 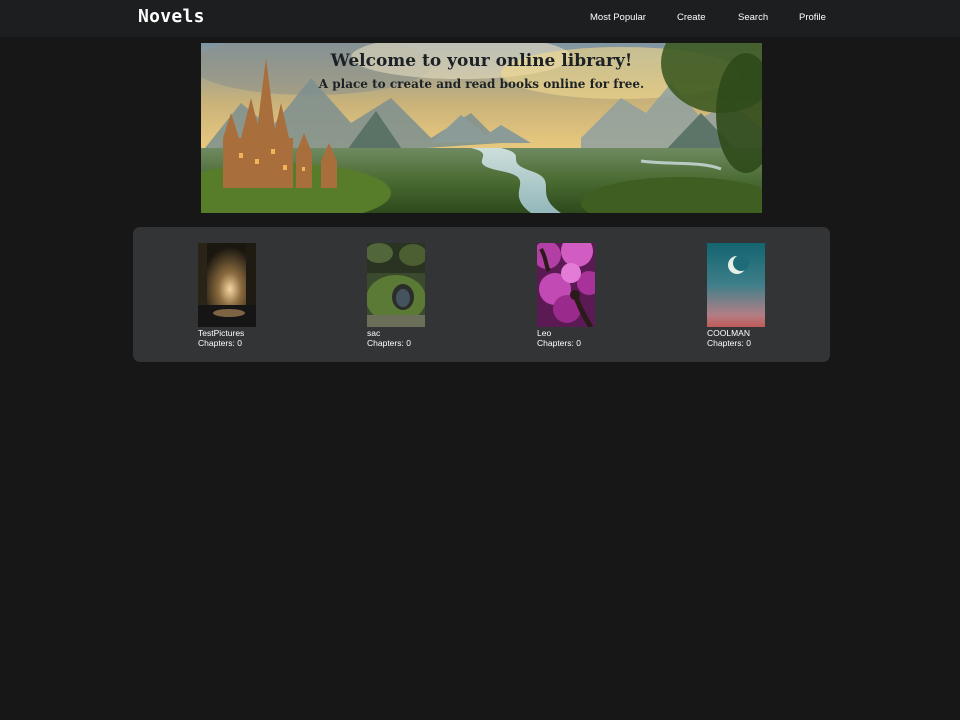 I want to click on brand-logo-link: Novels, so click(x=171, y=16).